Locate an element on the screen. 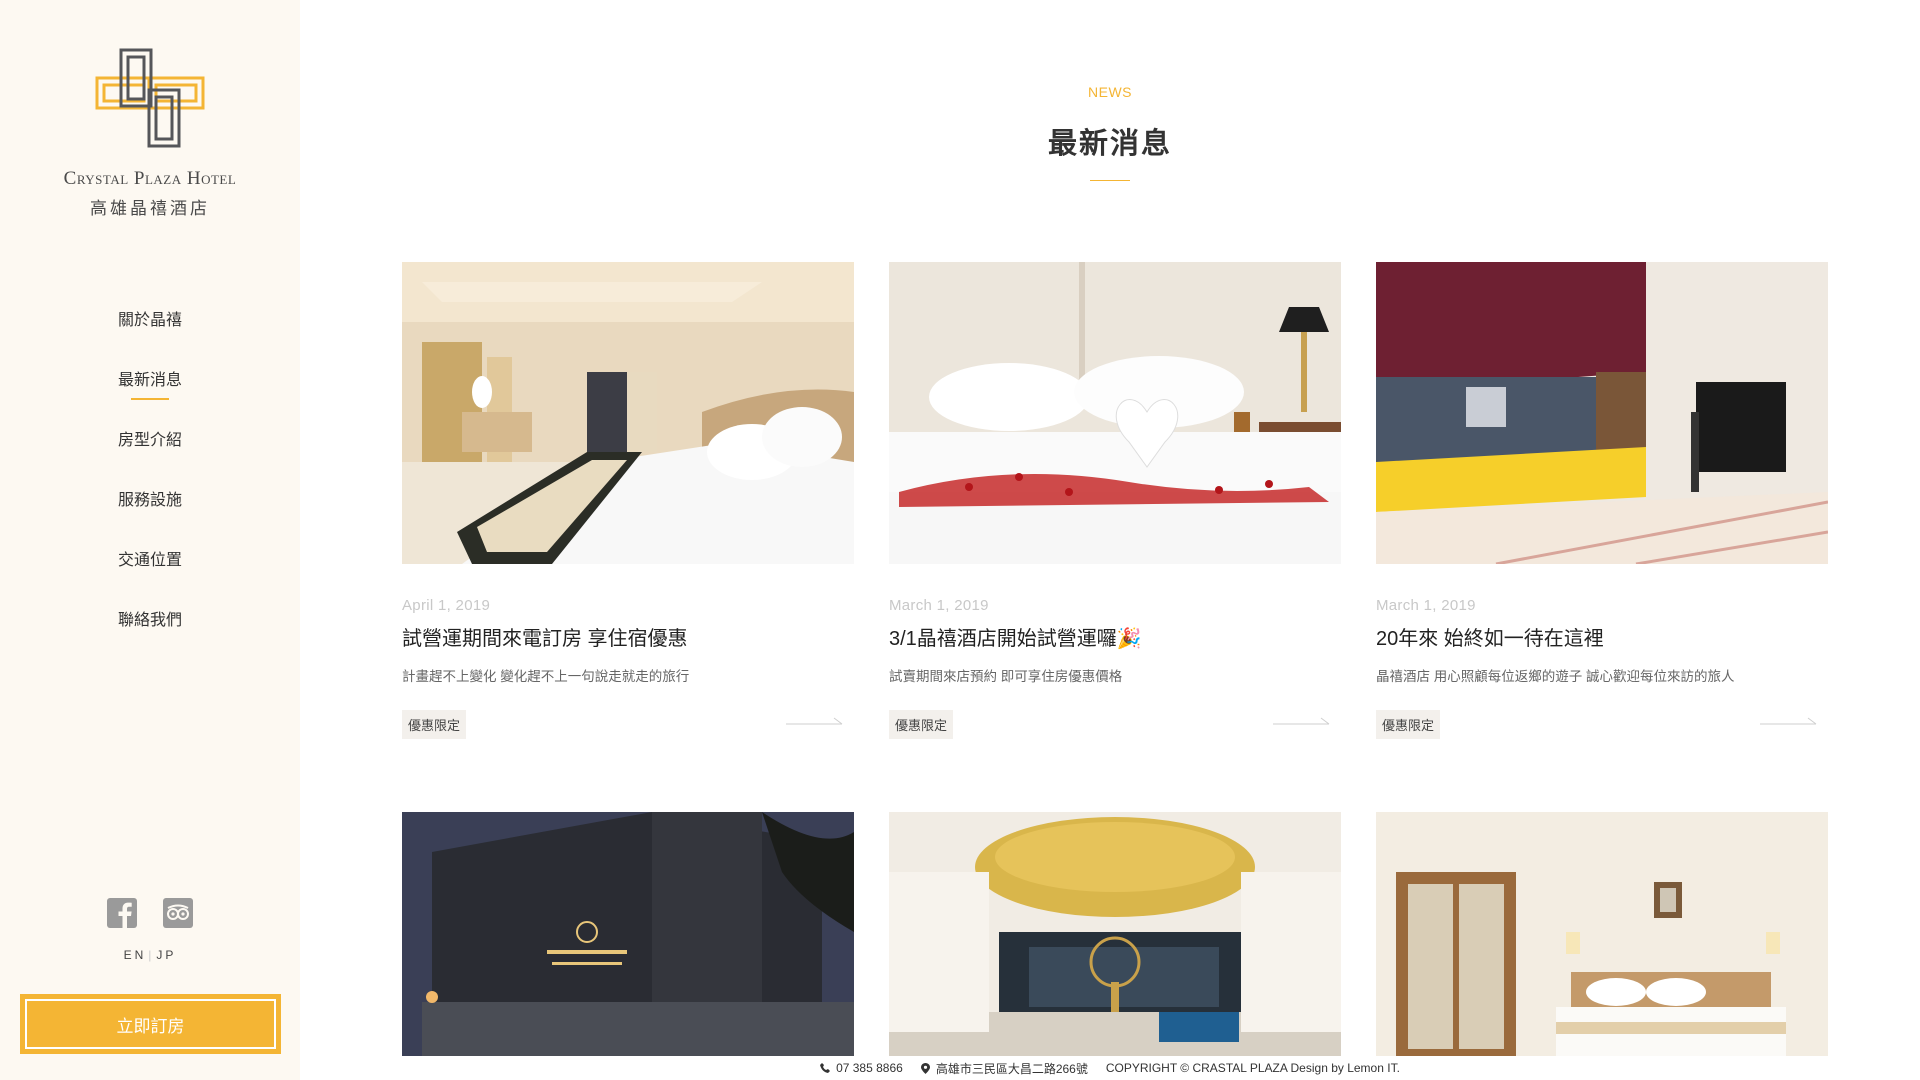 This screenshot has height=1080, width=1920. footer-phone: 07 385 8866 is located at coordinates (861, 1068).